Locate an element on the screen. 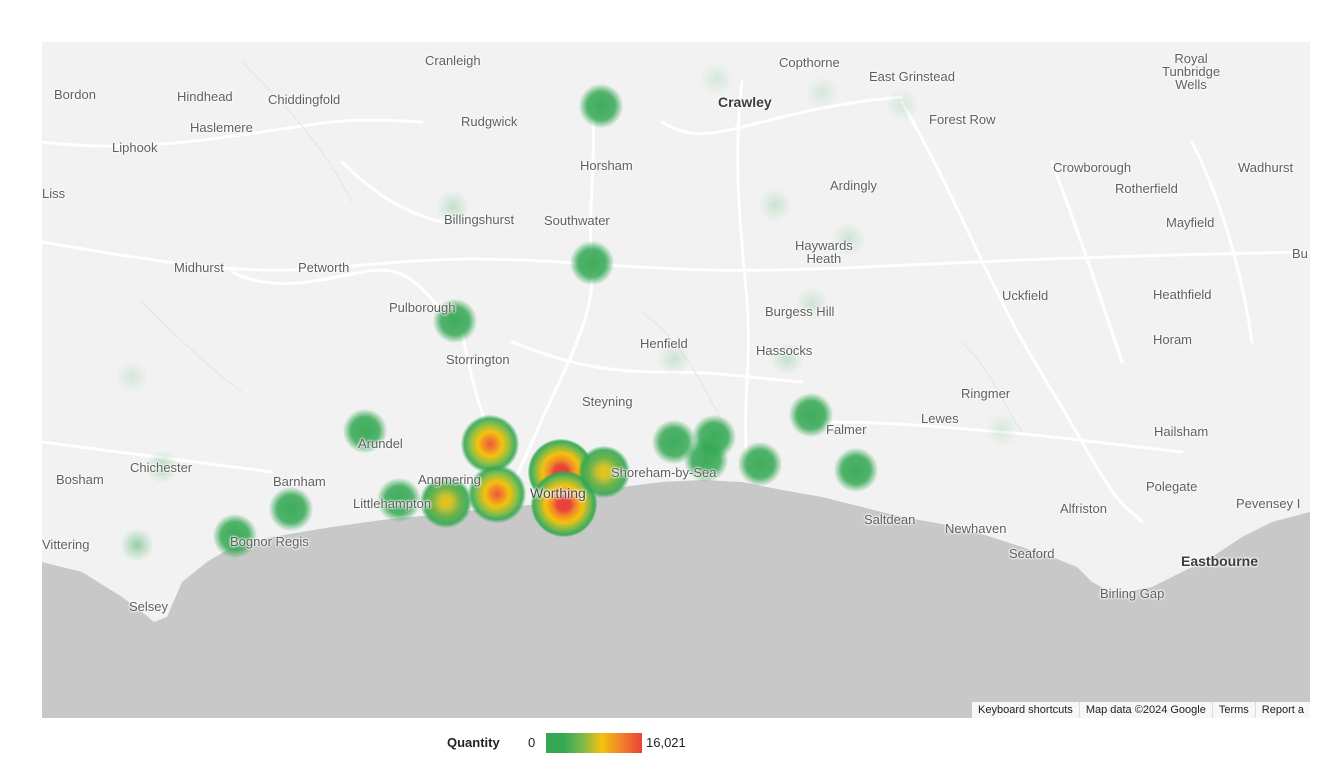 The image size is (1338, 768). legend-label: Quantity is located at coordinates (473, 742).